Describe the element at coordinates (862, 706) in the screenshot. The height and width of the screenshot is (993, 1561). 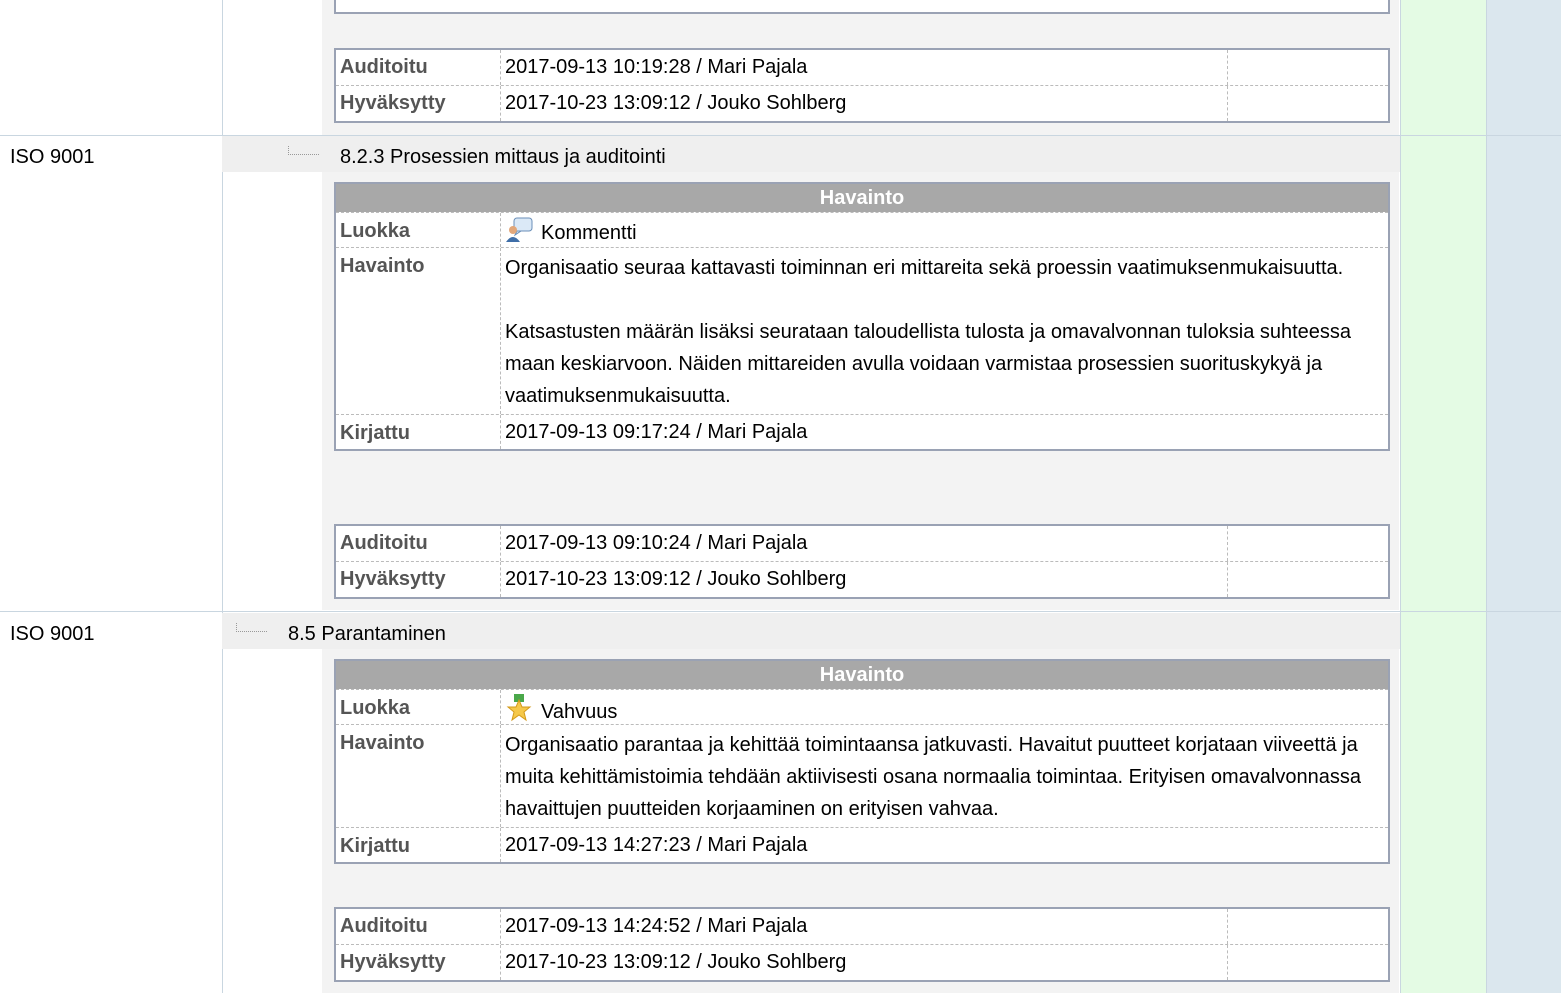
I see `category-row: Luokka Vahvuus` at that location.